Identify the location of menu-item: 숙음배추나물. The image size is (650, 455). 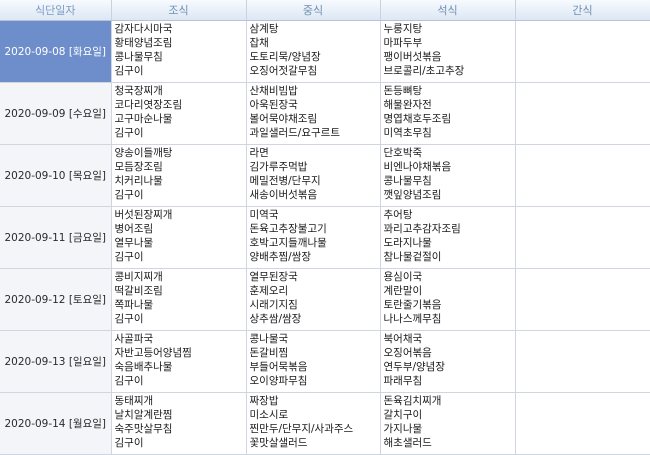
(143, 367).